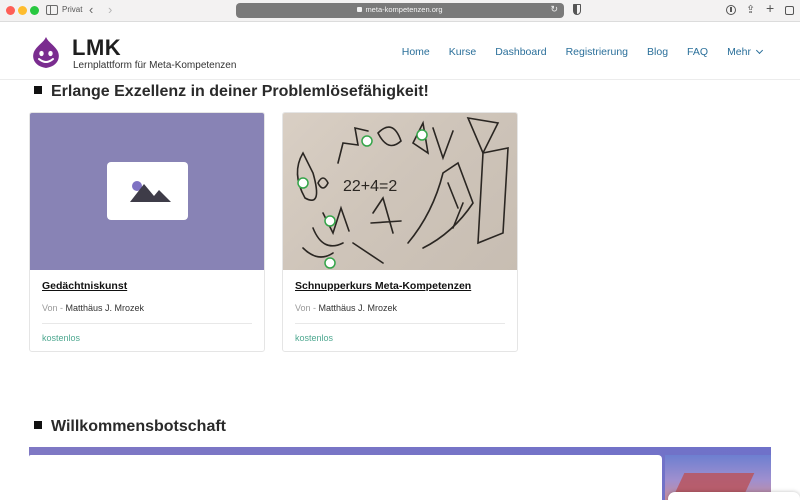 This screenshot has width=800, height=500. I want to click on address-bar: meta-kompetenzen.org ↻, so click(400, 10).